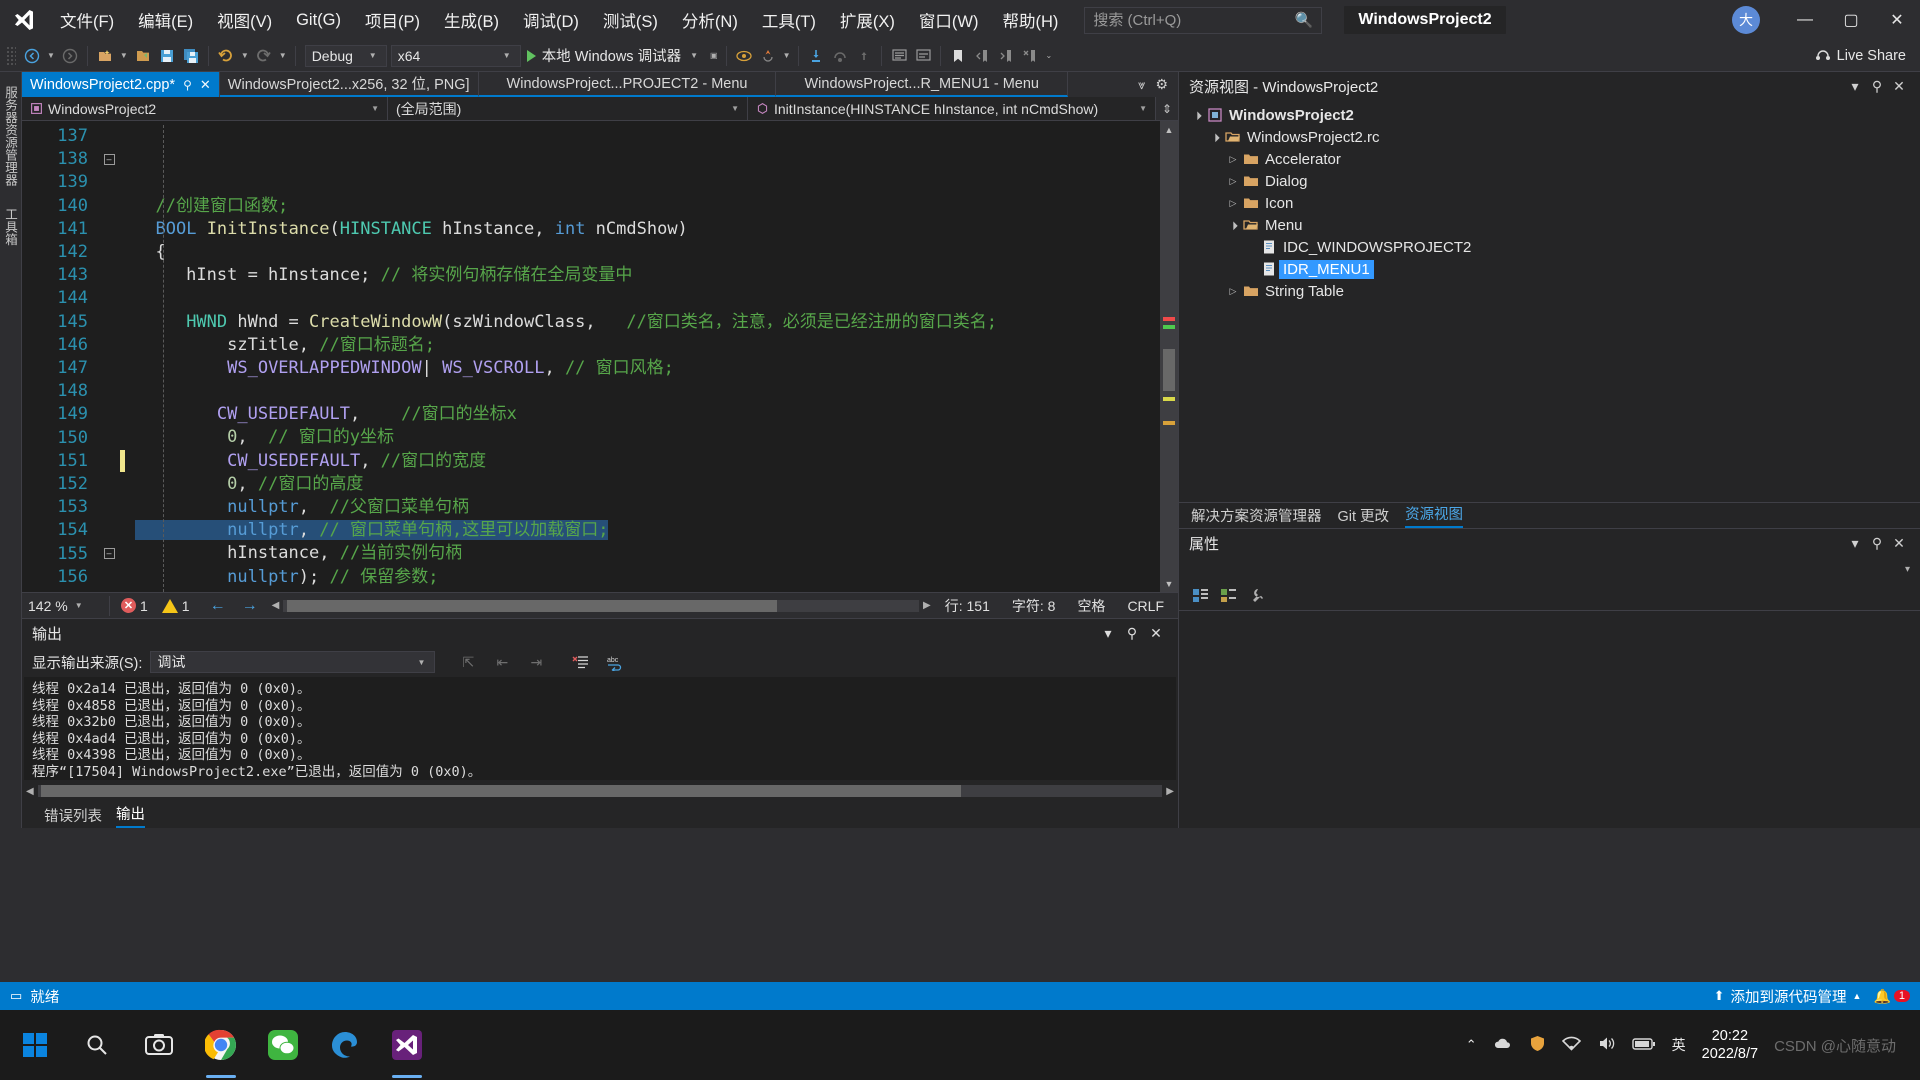 The width and height of the screenshot is (1920, 1080). What do you see at coordinates (536, 662) in the screenshot?
I see `go-to-next-icon: ⇥` at bounding box center [536, 662].